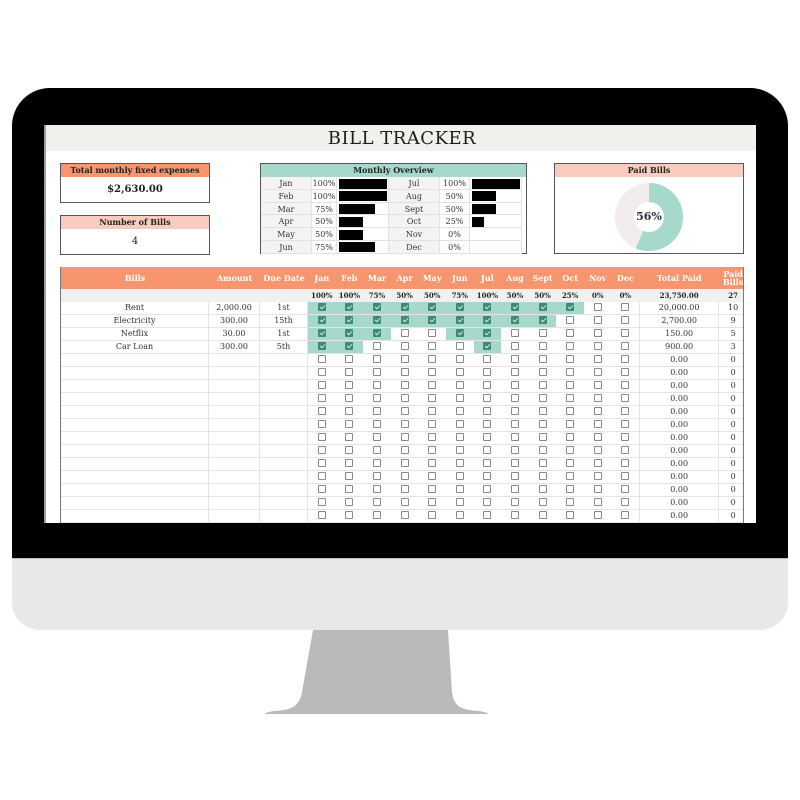  What do you see at coordinates (284, 347) in the screenshot?
I see `due-date-cell: 5th` at bounding box center [284, 347].